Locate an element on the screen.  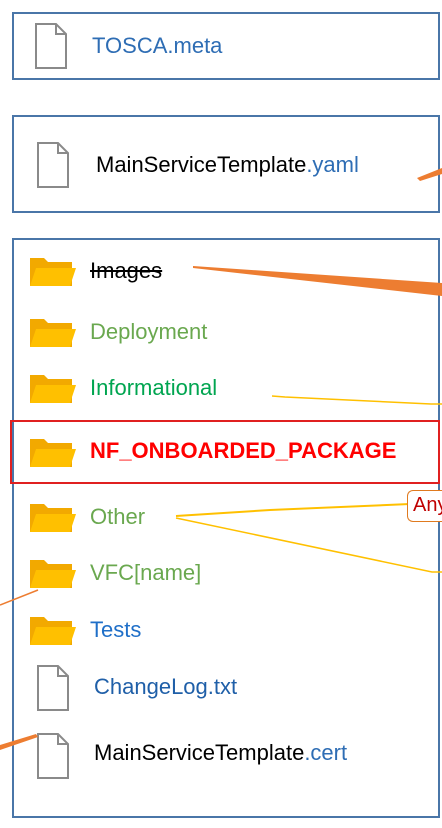
other-callout: Any u is located at coordinates (424, 506).